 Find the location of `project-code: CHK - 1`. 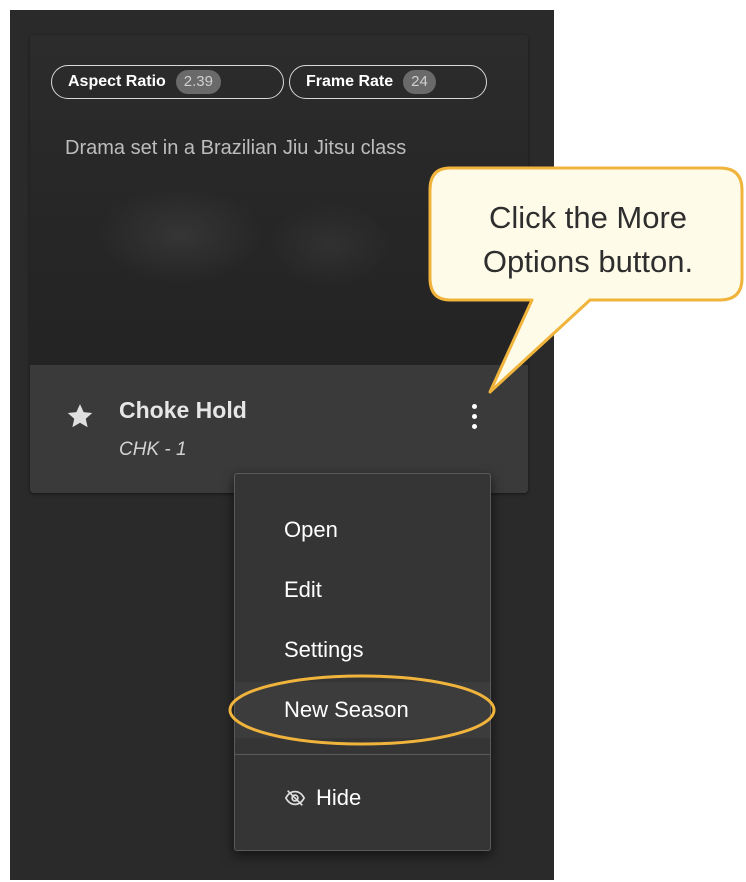

project-code: CHK - 1 is located at coordinates (153, 449).